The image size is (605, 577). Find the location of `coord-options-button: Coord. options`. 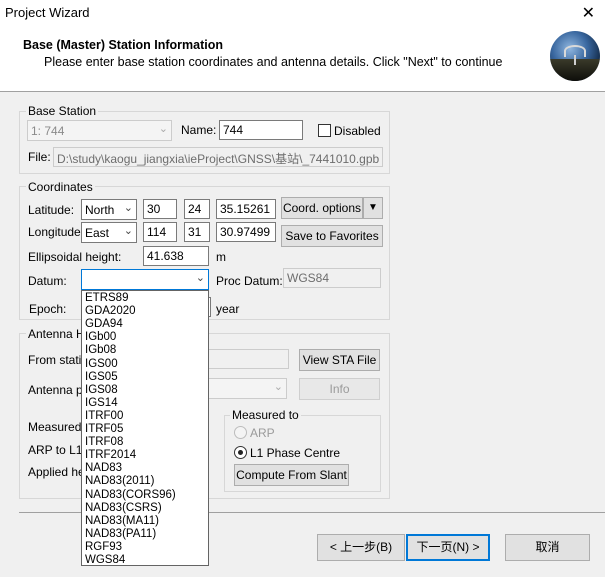

coord-options-button: Coord. options is located at coordinates (322, 208).